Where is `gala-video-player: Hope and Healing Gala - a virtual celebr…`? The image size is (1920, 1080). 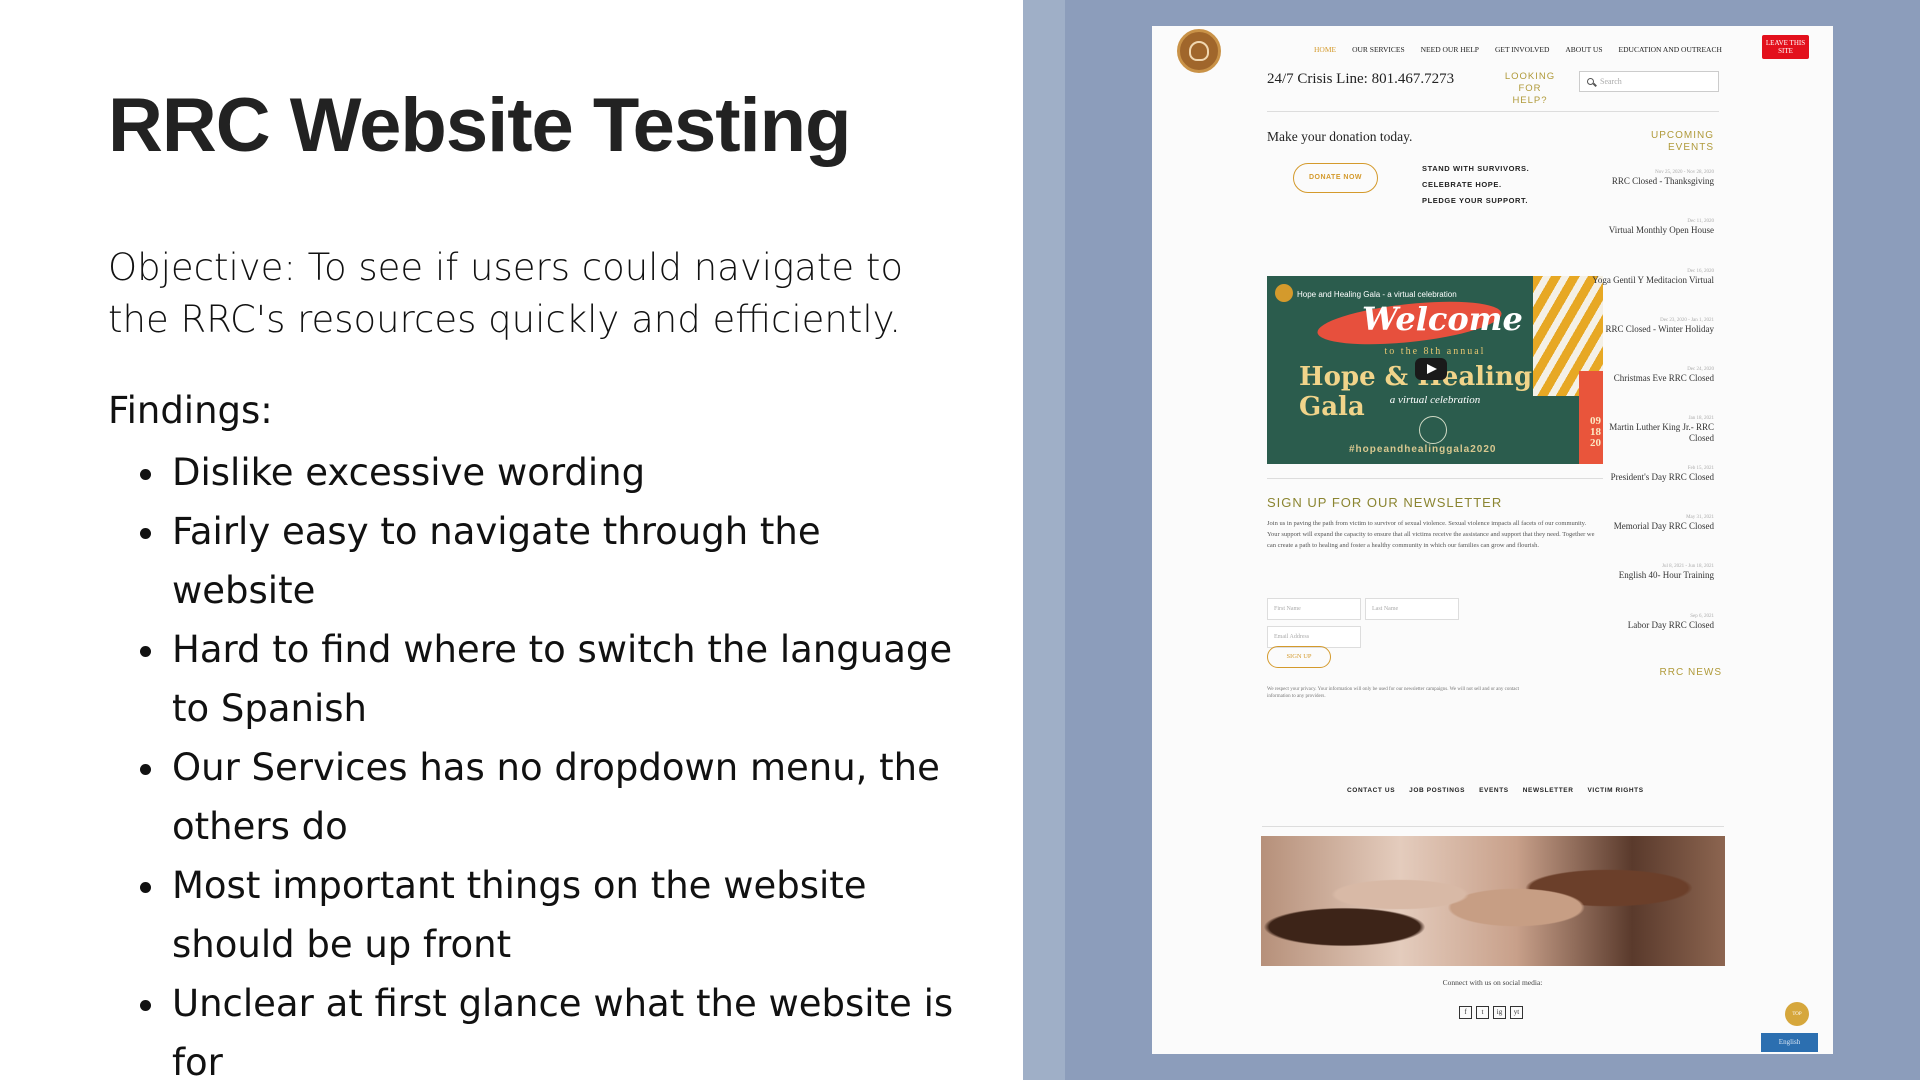
gala-video-player: Hope and Healing Gala - a virtual celebr… is located at coordinates (1435, 370).